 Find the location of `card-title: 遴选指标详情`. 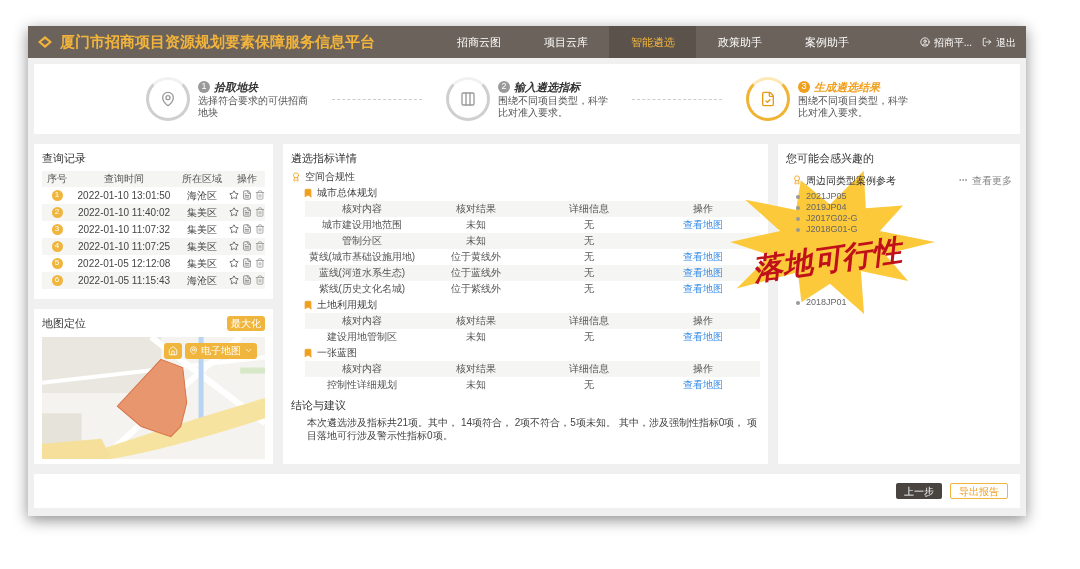

card-title: 遴选指标详情 is located at coordinates (324, 158).